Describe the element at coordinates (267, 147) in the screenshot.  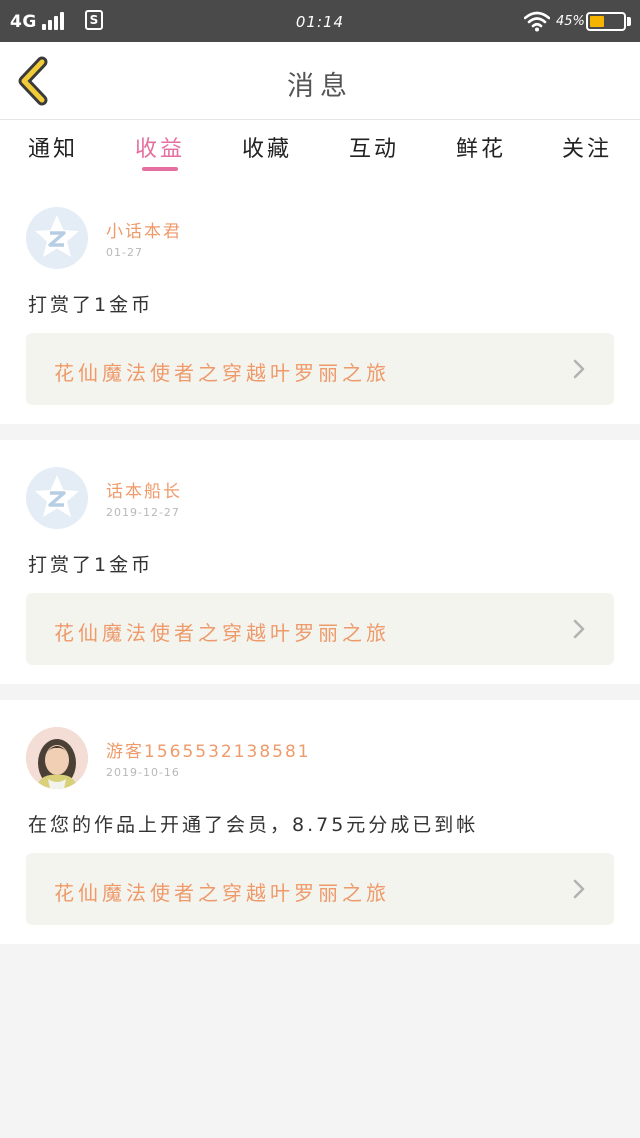
I see `tab-favorites: 收藏` at that location.